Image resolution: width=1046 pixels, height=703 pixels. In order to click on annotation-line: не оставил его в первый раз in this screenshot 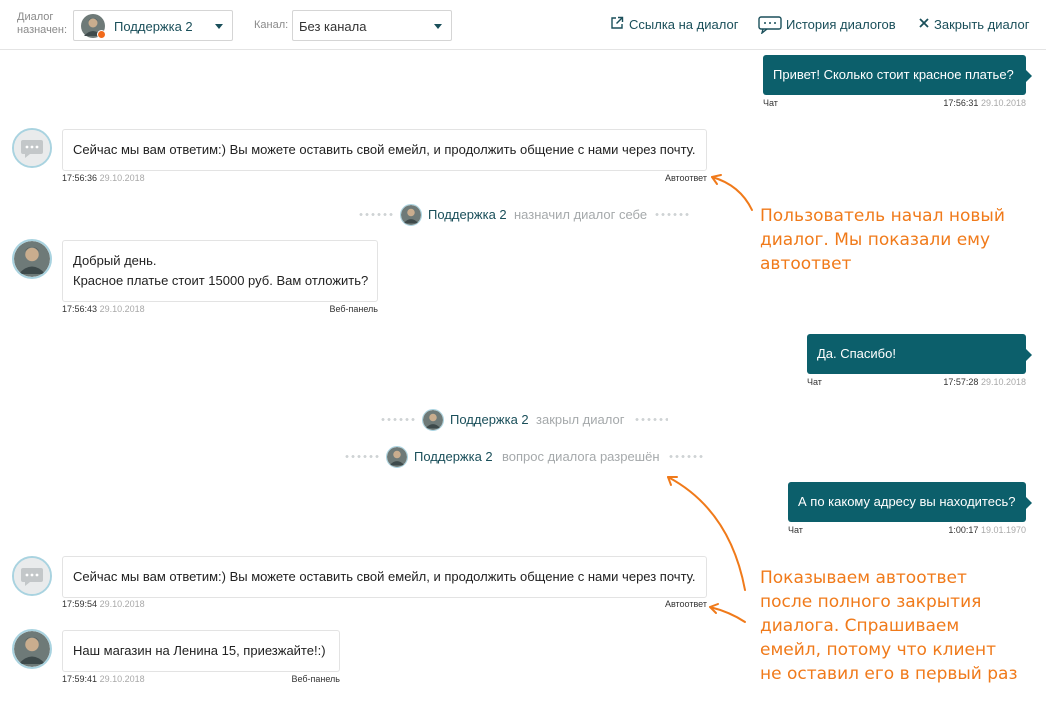, I will do `click(889, 674)`.